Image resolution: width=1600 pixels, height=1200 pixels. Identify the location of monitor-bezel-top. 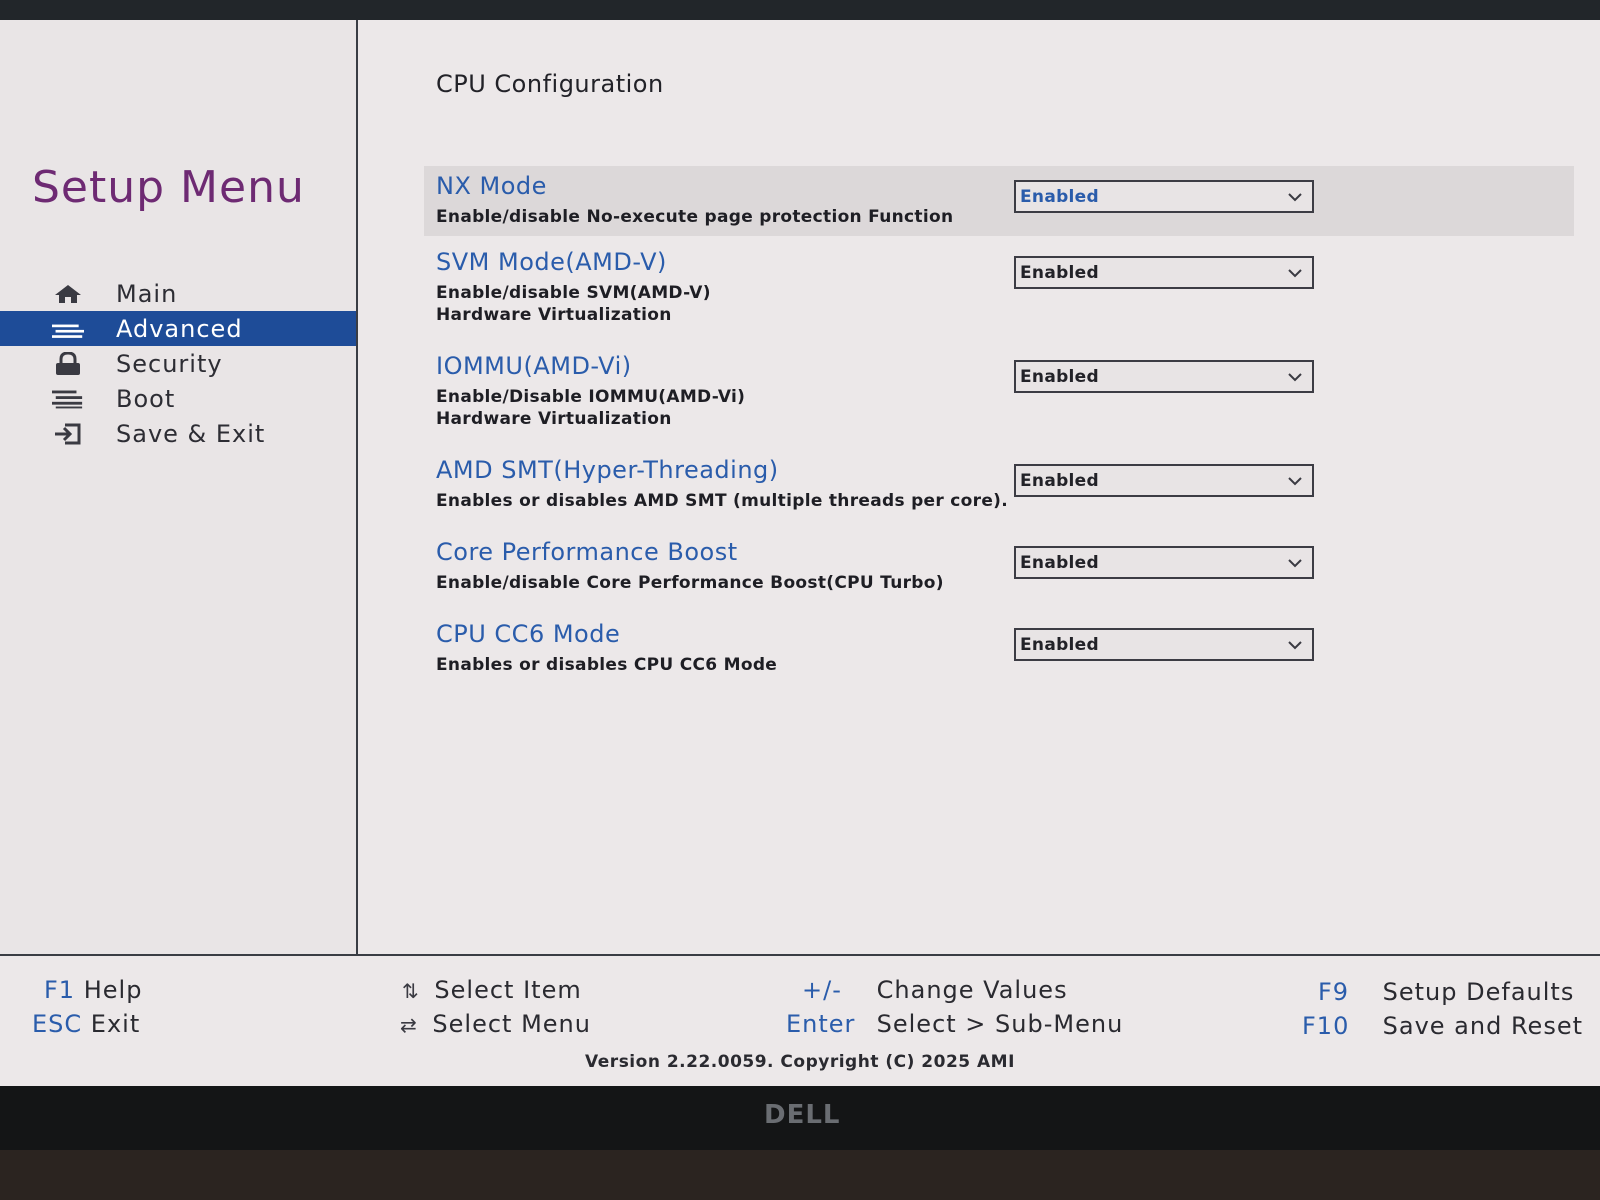
(800, 10).